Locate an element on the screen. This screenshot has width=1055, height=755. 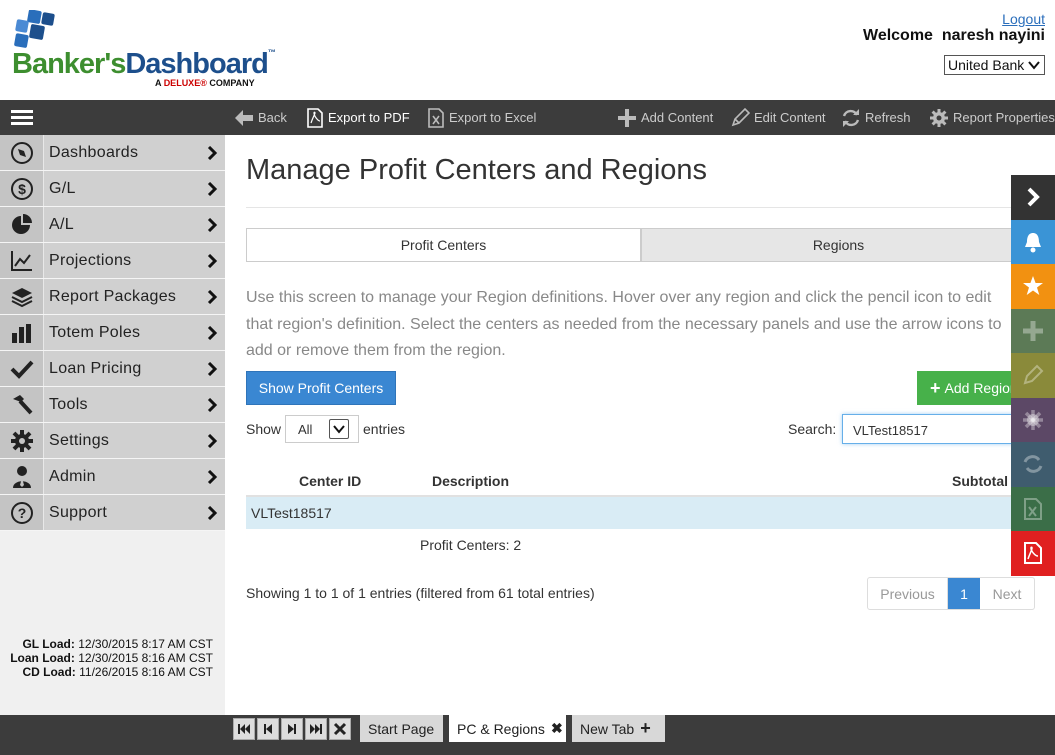
back-button: Back is located at coordinates (260, 117).